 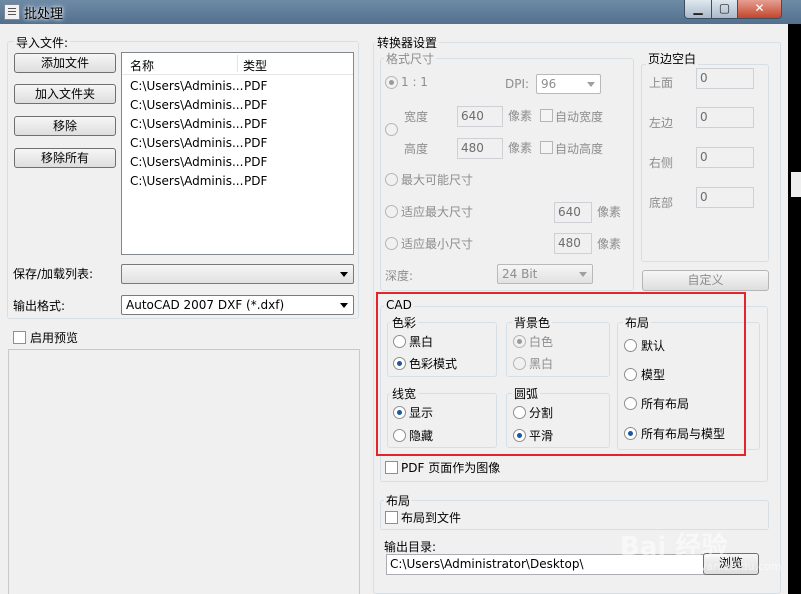 I want to click on fit-max-label: 适应最大尺寸, so click(x=437, y=212).